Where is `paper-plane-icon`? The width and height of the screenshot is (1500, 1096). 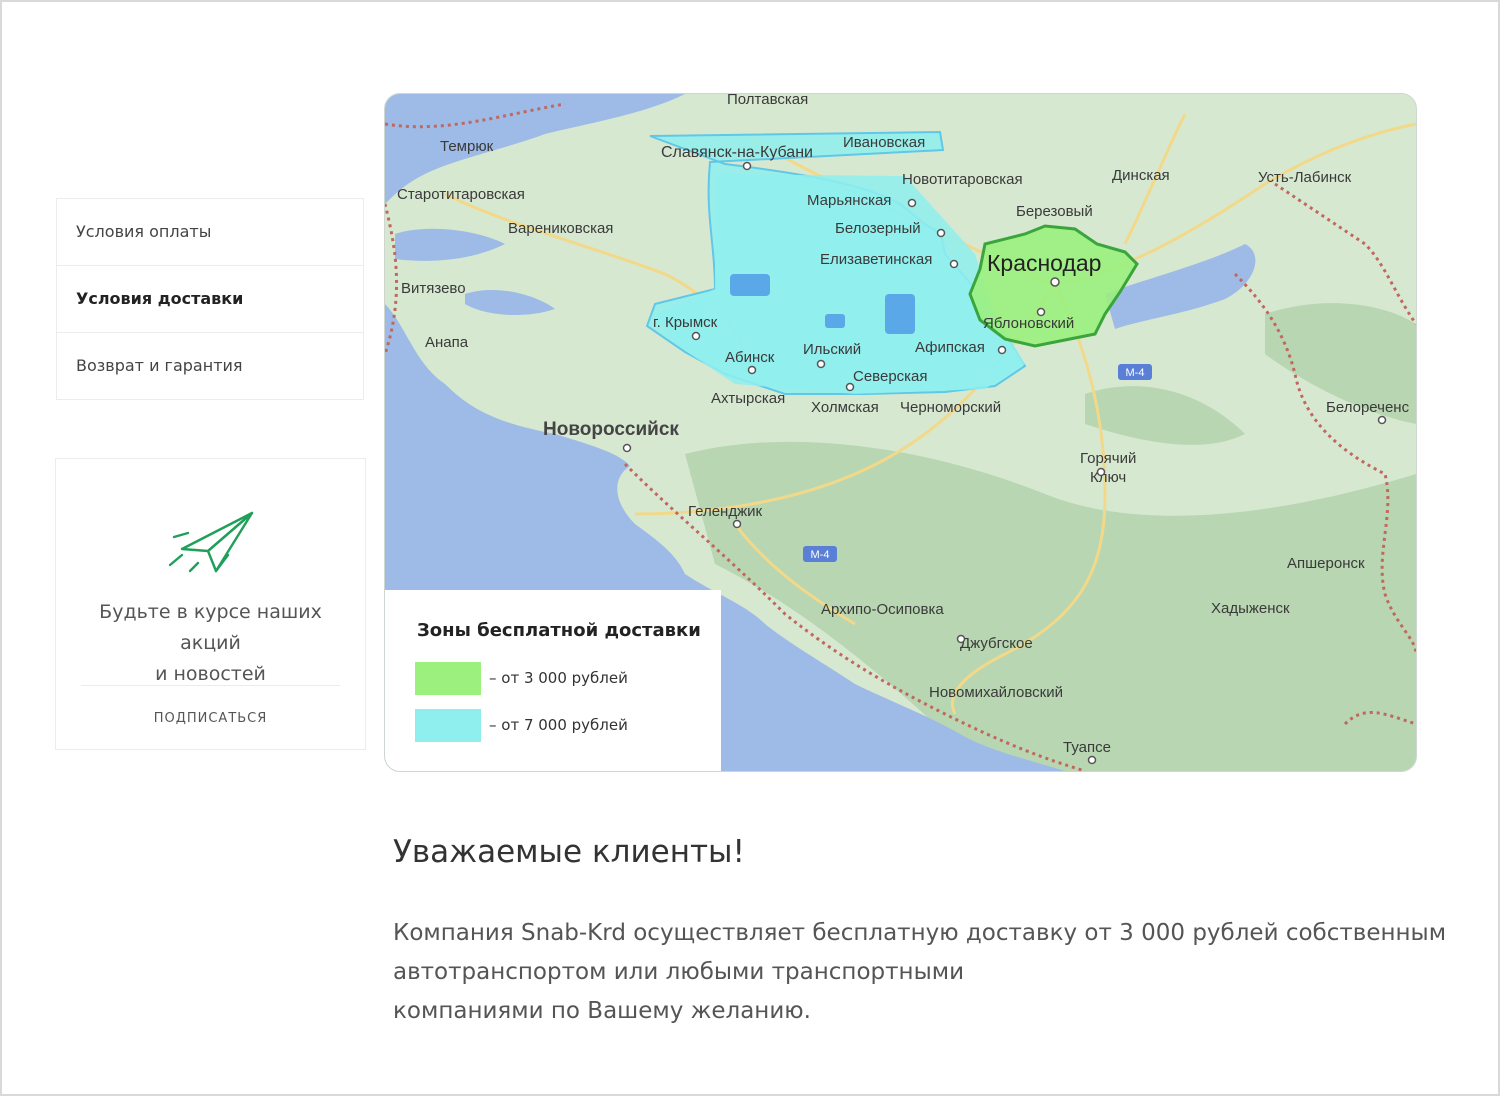 paper-plane-icon is located at coordinates (211, 542).